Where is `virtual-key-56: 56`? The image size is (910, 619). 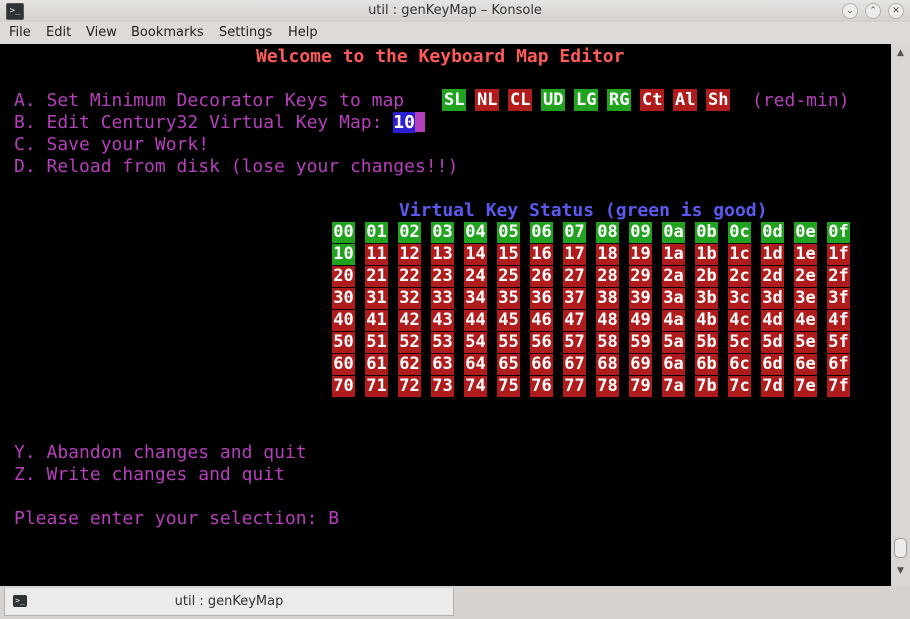 virtual-key-56: 56 is located at coordinates (541, 342).